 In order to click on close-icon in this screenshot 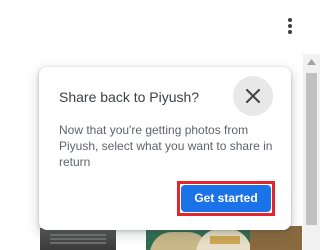, I will do `click(253, 96)`.